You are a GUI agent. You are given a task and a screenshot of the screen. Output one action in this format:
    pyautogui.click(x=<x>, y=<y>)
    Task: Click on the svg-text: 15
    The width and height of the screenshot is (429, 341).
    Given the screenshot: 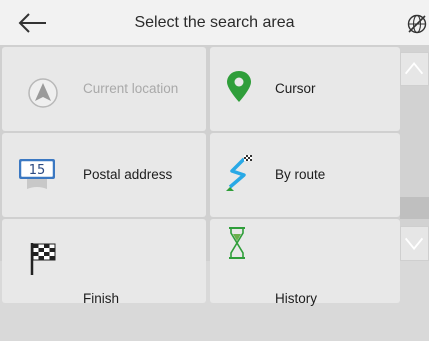 What is the action you would take?
    pyautogui.click(x=37, y=170)
    